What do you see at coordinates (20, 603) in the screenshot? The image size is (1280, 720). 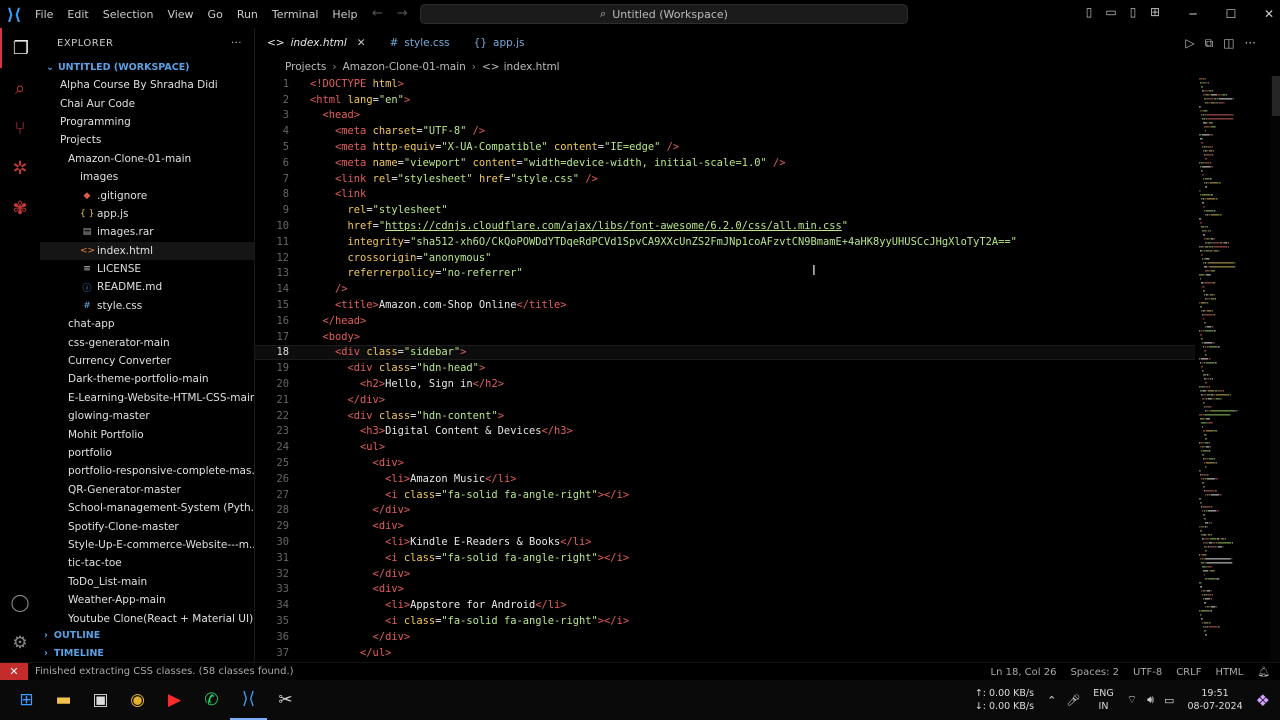 I see `account-icon: ◯` at bounding box center [20, 603].